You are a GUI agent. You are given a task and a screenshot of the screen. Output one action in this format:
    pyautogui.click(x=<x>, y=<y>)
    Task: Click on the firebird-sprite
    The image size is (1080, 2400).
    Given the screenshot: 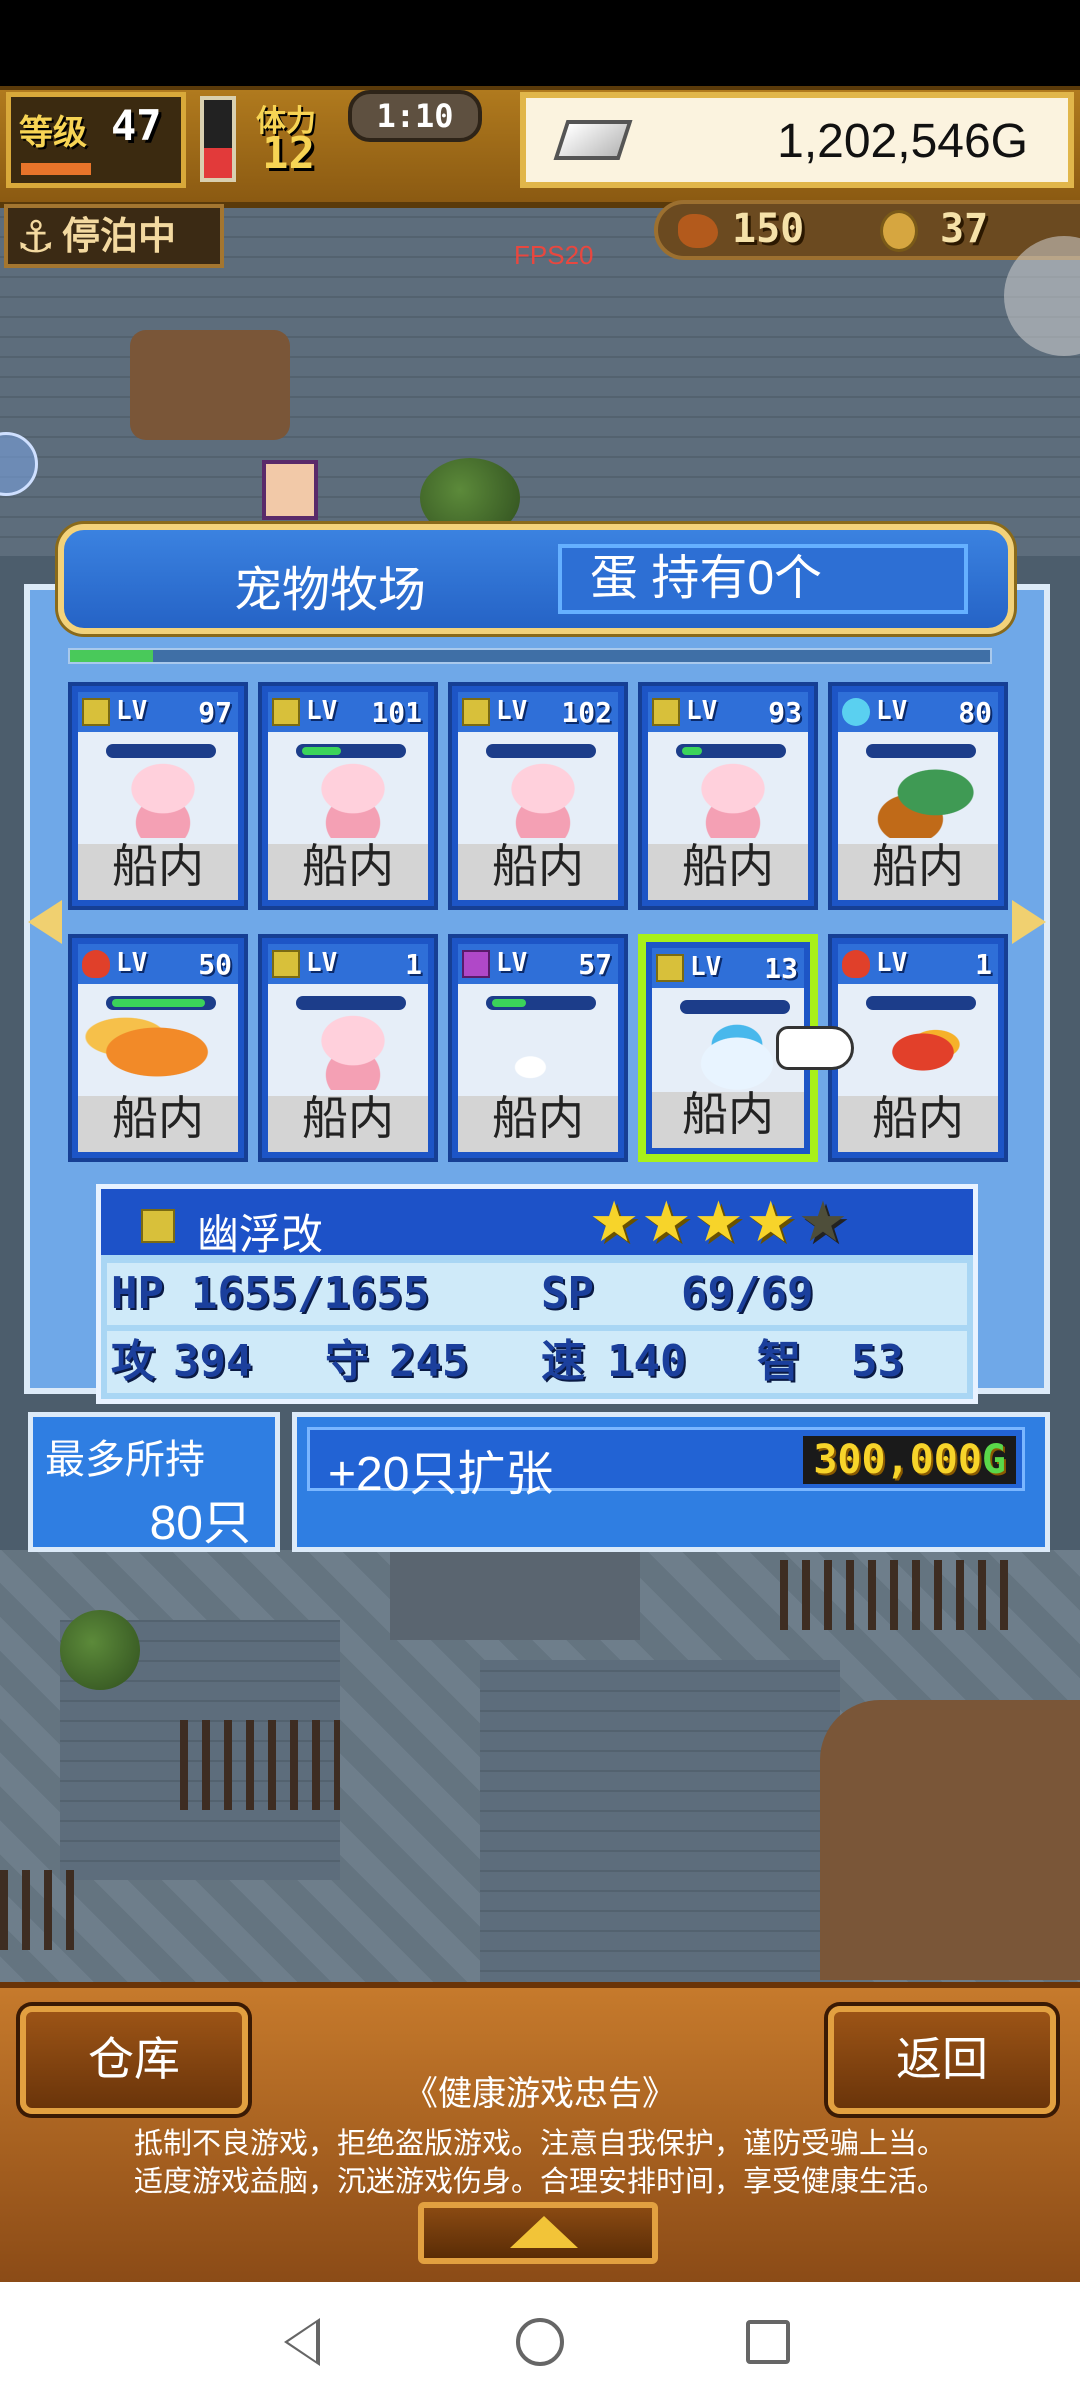 What is the action you would take?
    pyautogui.click(x=923, y=1052)
    